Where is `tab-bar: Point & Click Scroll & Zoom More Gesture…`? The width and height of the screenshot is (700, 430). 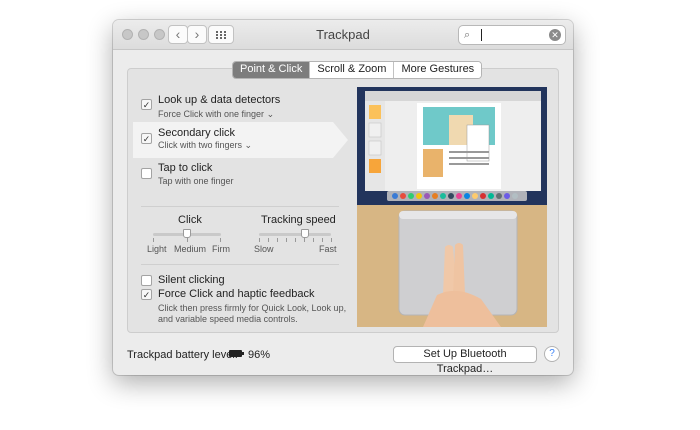 tab-bar: Point & Click Scroll & Zoom More Gesture… is located at coordinates (357, 70).